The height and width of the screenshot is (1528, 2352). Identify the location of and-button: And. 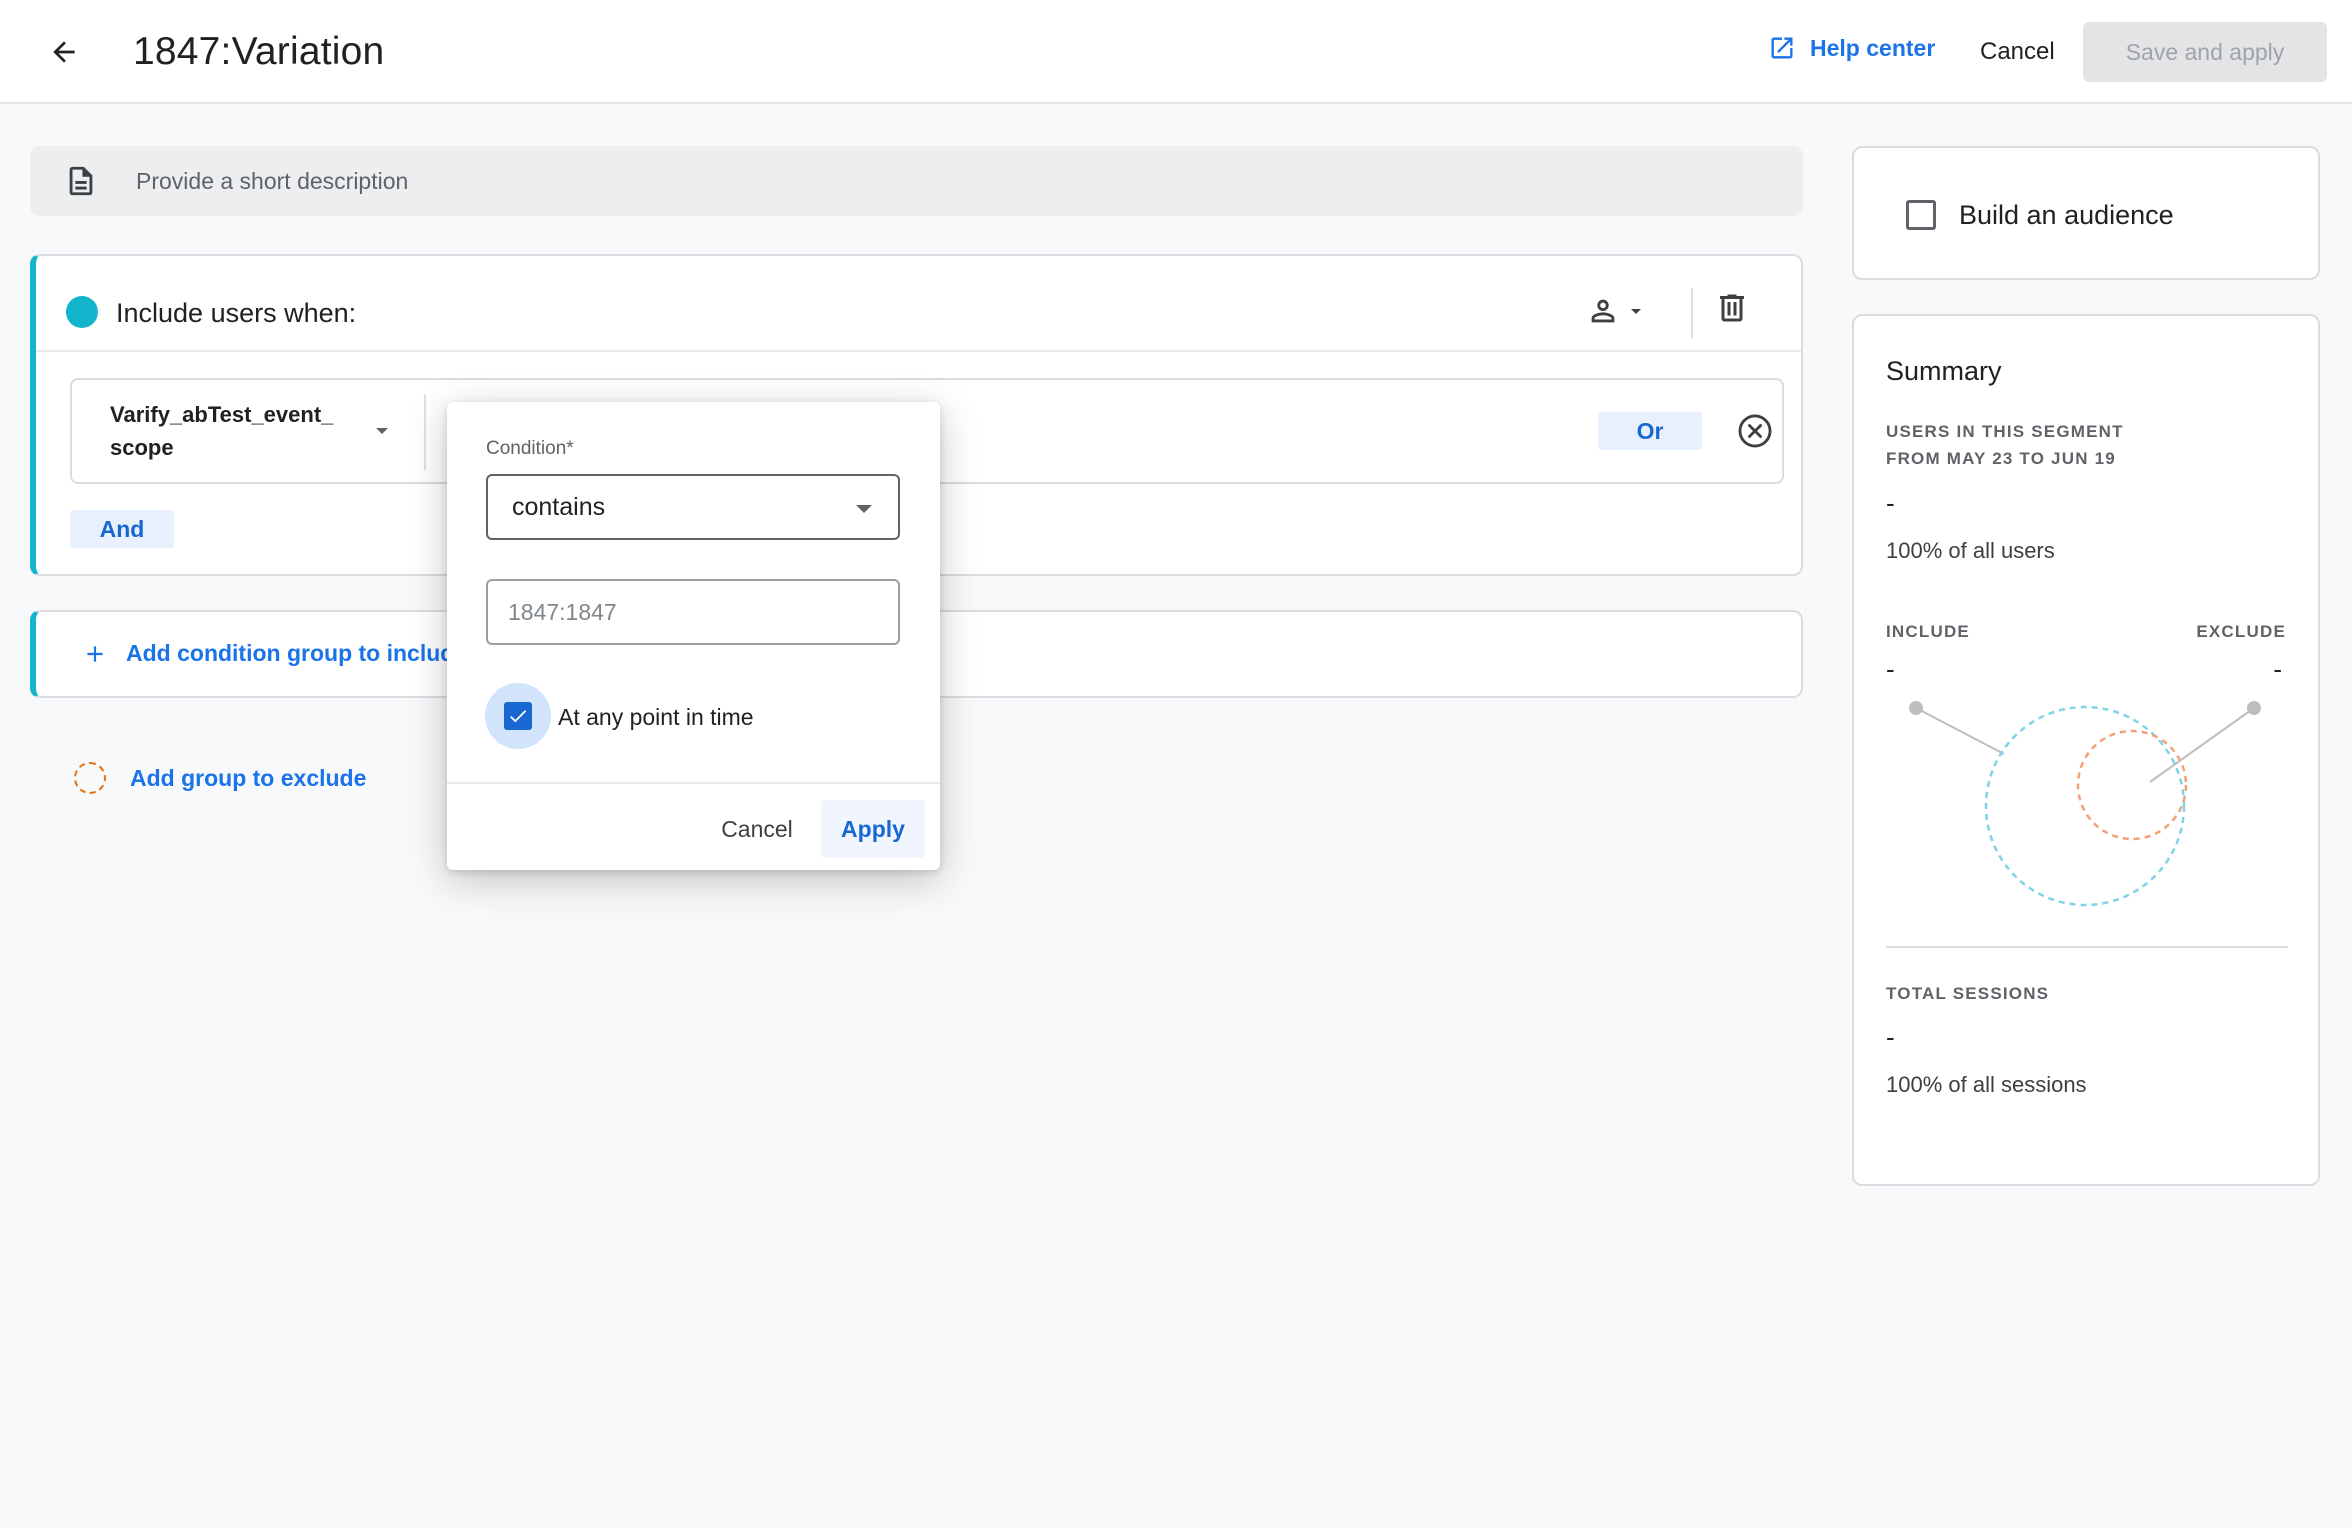
(122, 529).